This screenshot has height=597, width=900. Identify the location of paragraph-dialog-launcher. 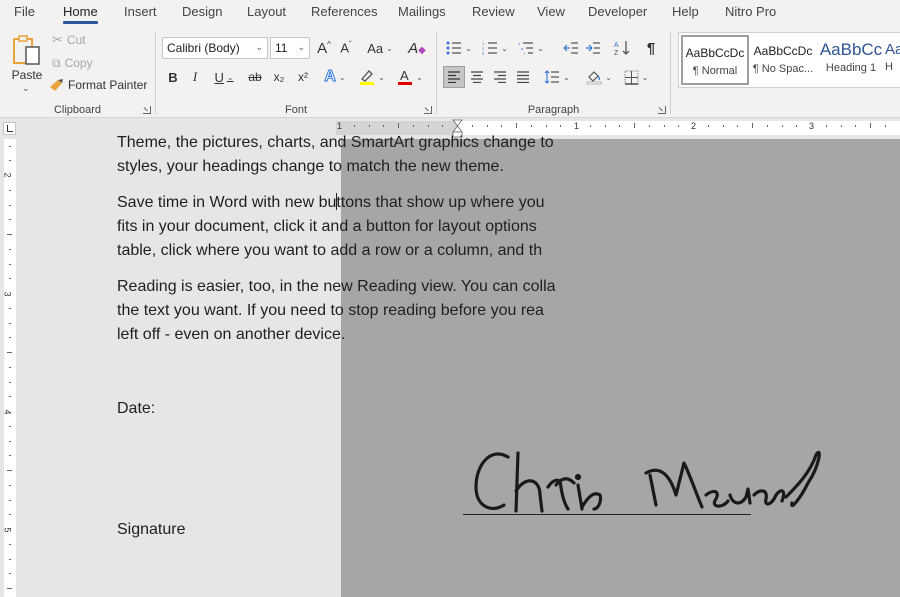
(662, 110).